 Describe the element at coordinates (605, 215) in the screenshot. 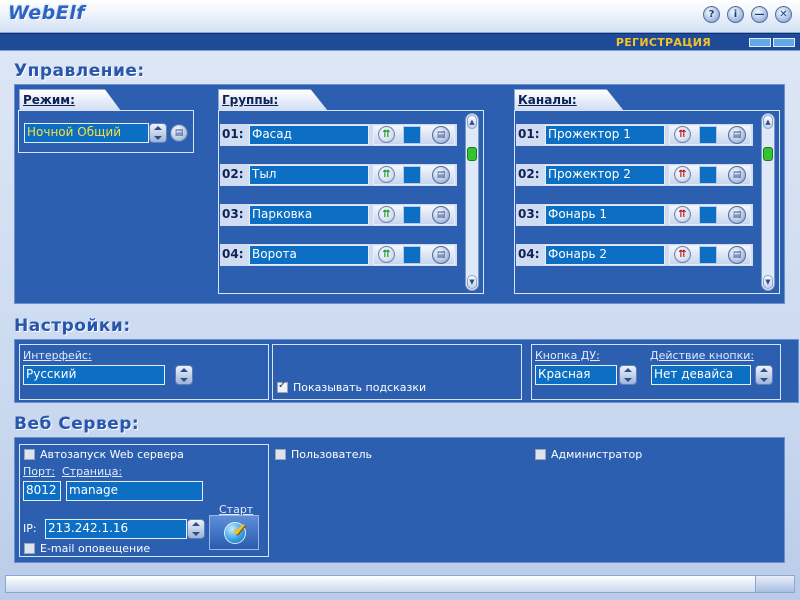

I see `channel-name-field: Фонарь 1` at that location.